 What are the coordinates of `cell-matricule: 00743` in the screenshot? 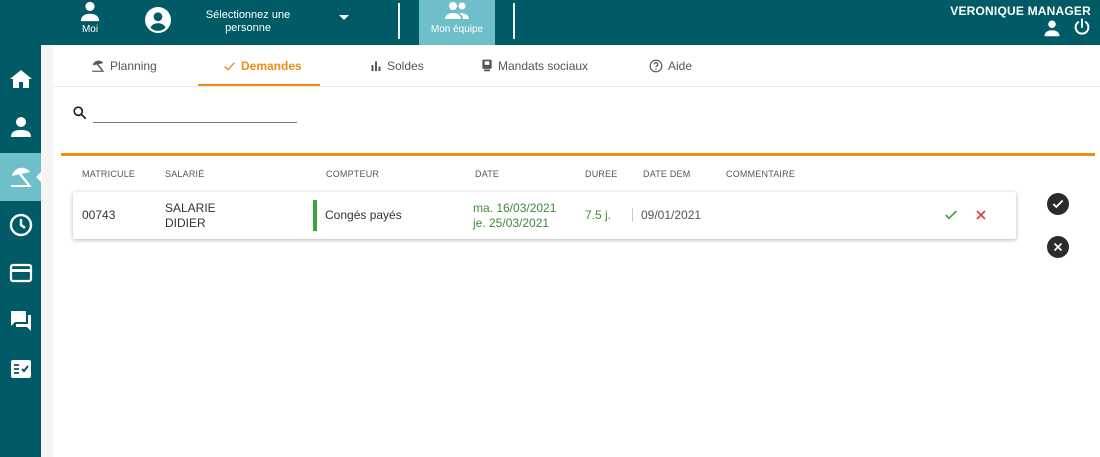 It's located at (99, 215).